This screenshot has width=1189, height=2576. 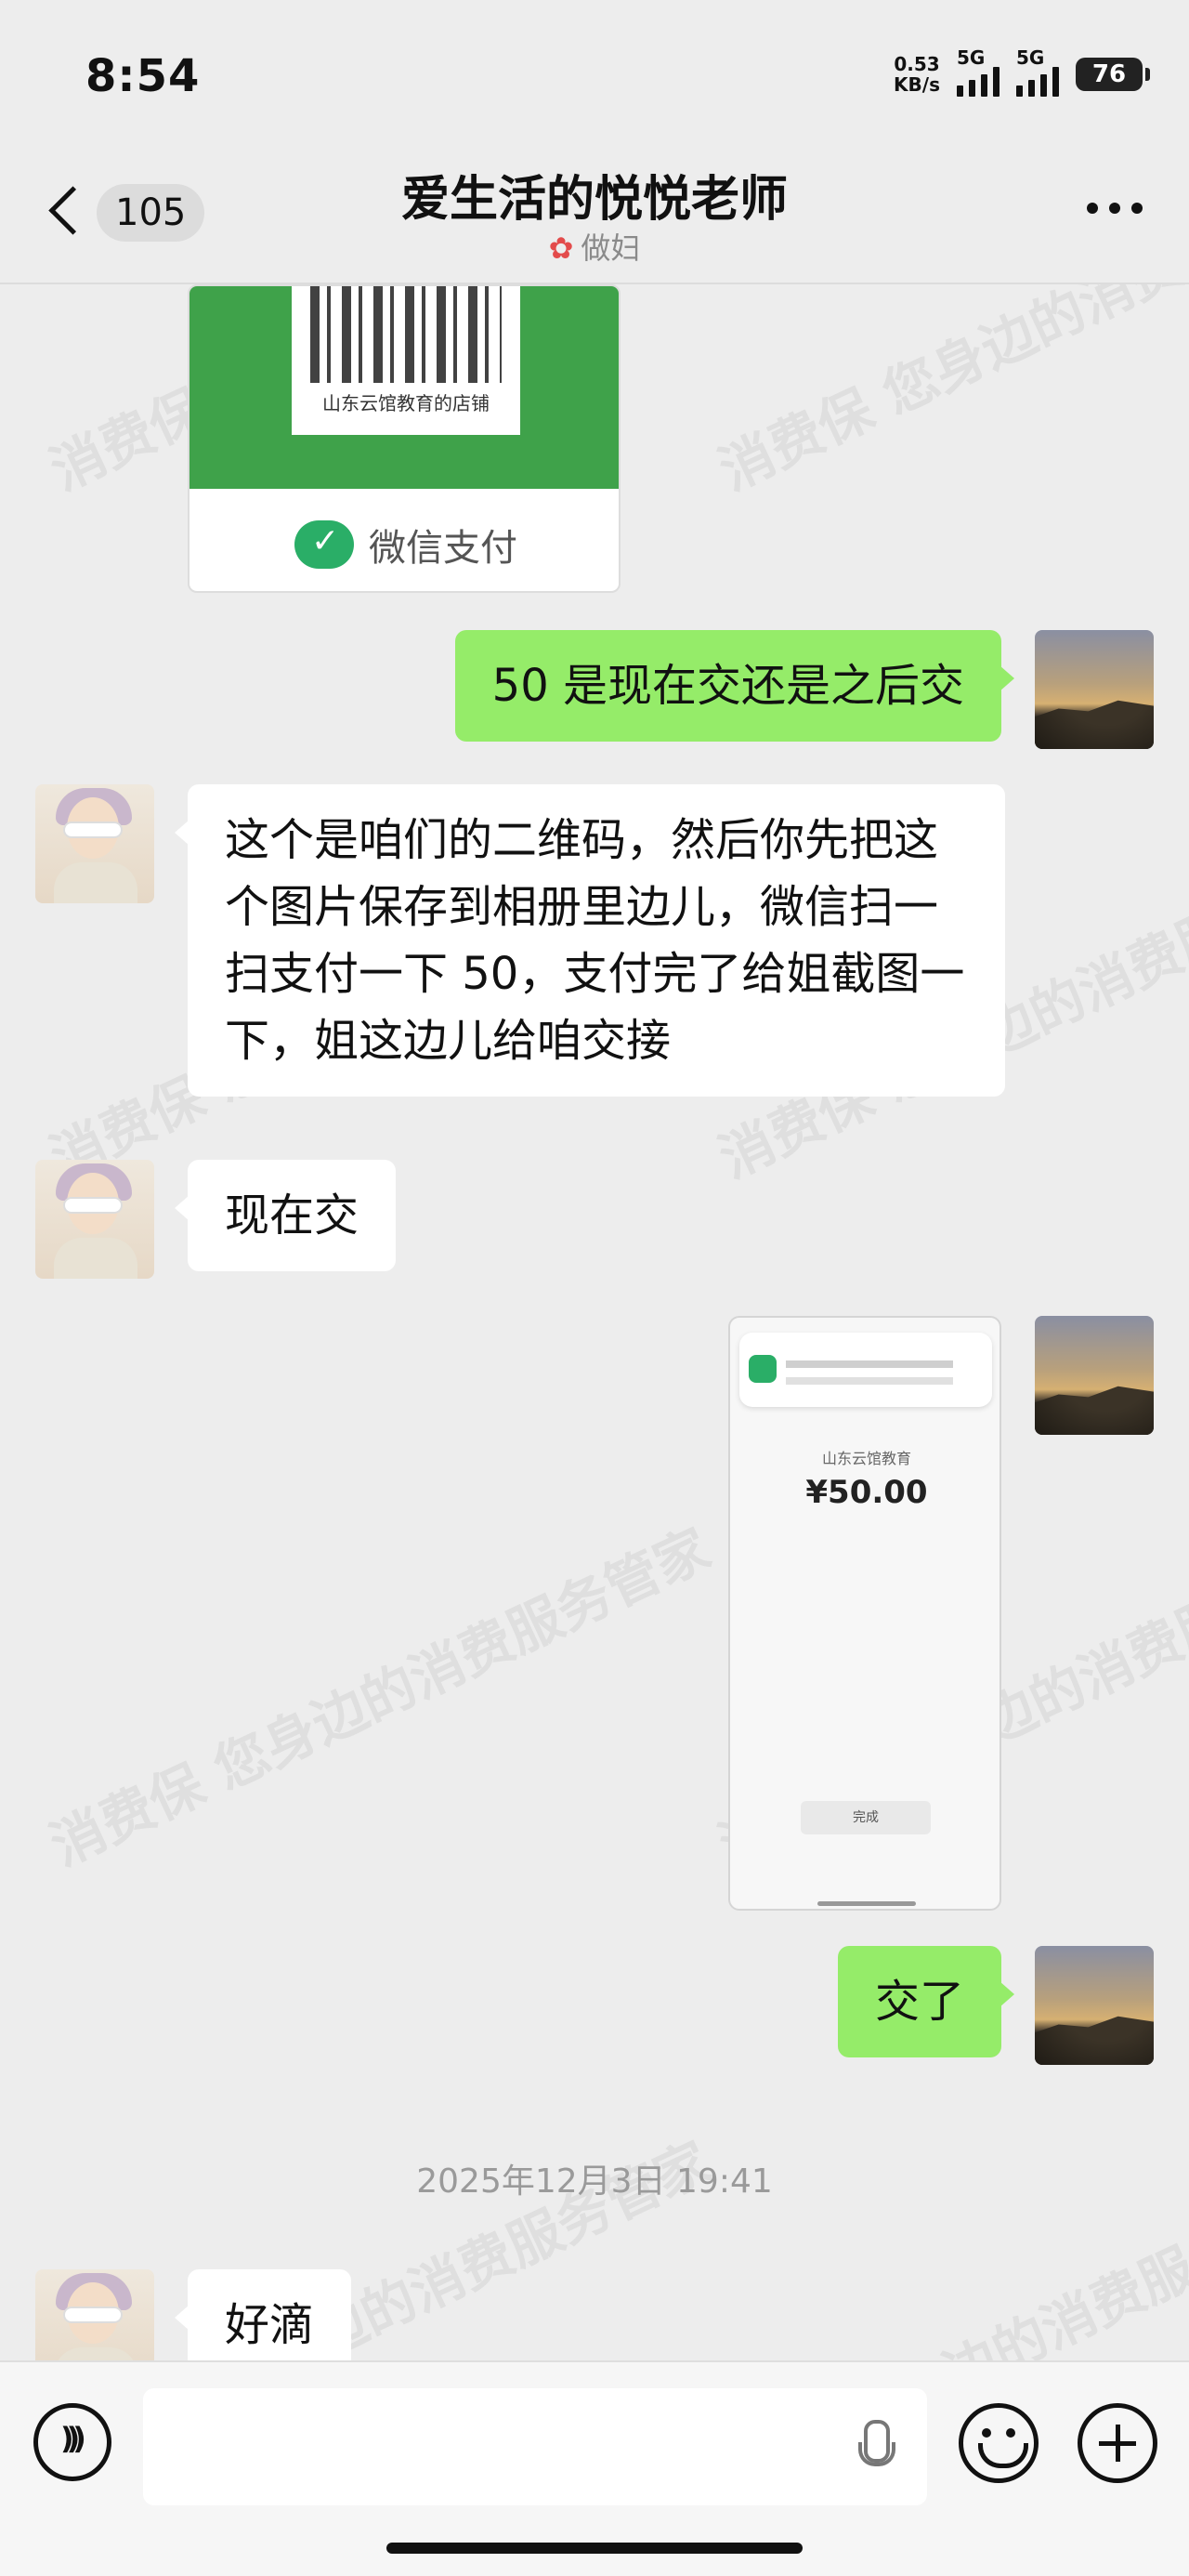 I want to click on message-bubble-incoming: 现在交, so click(x=286, y=1215).